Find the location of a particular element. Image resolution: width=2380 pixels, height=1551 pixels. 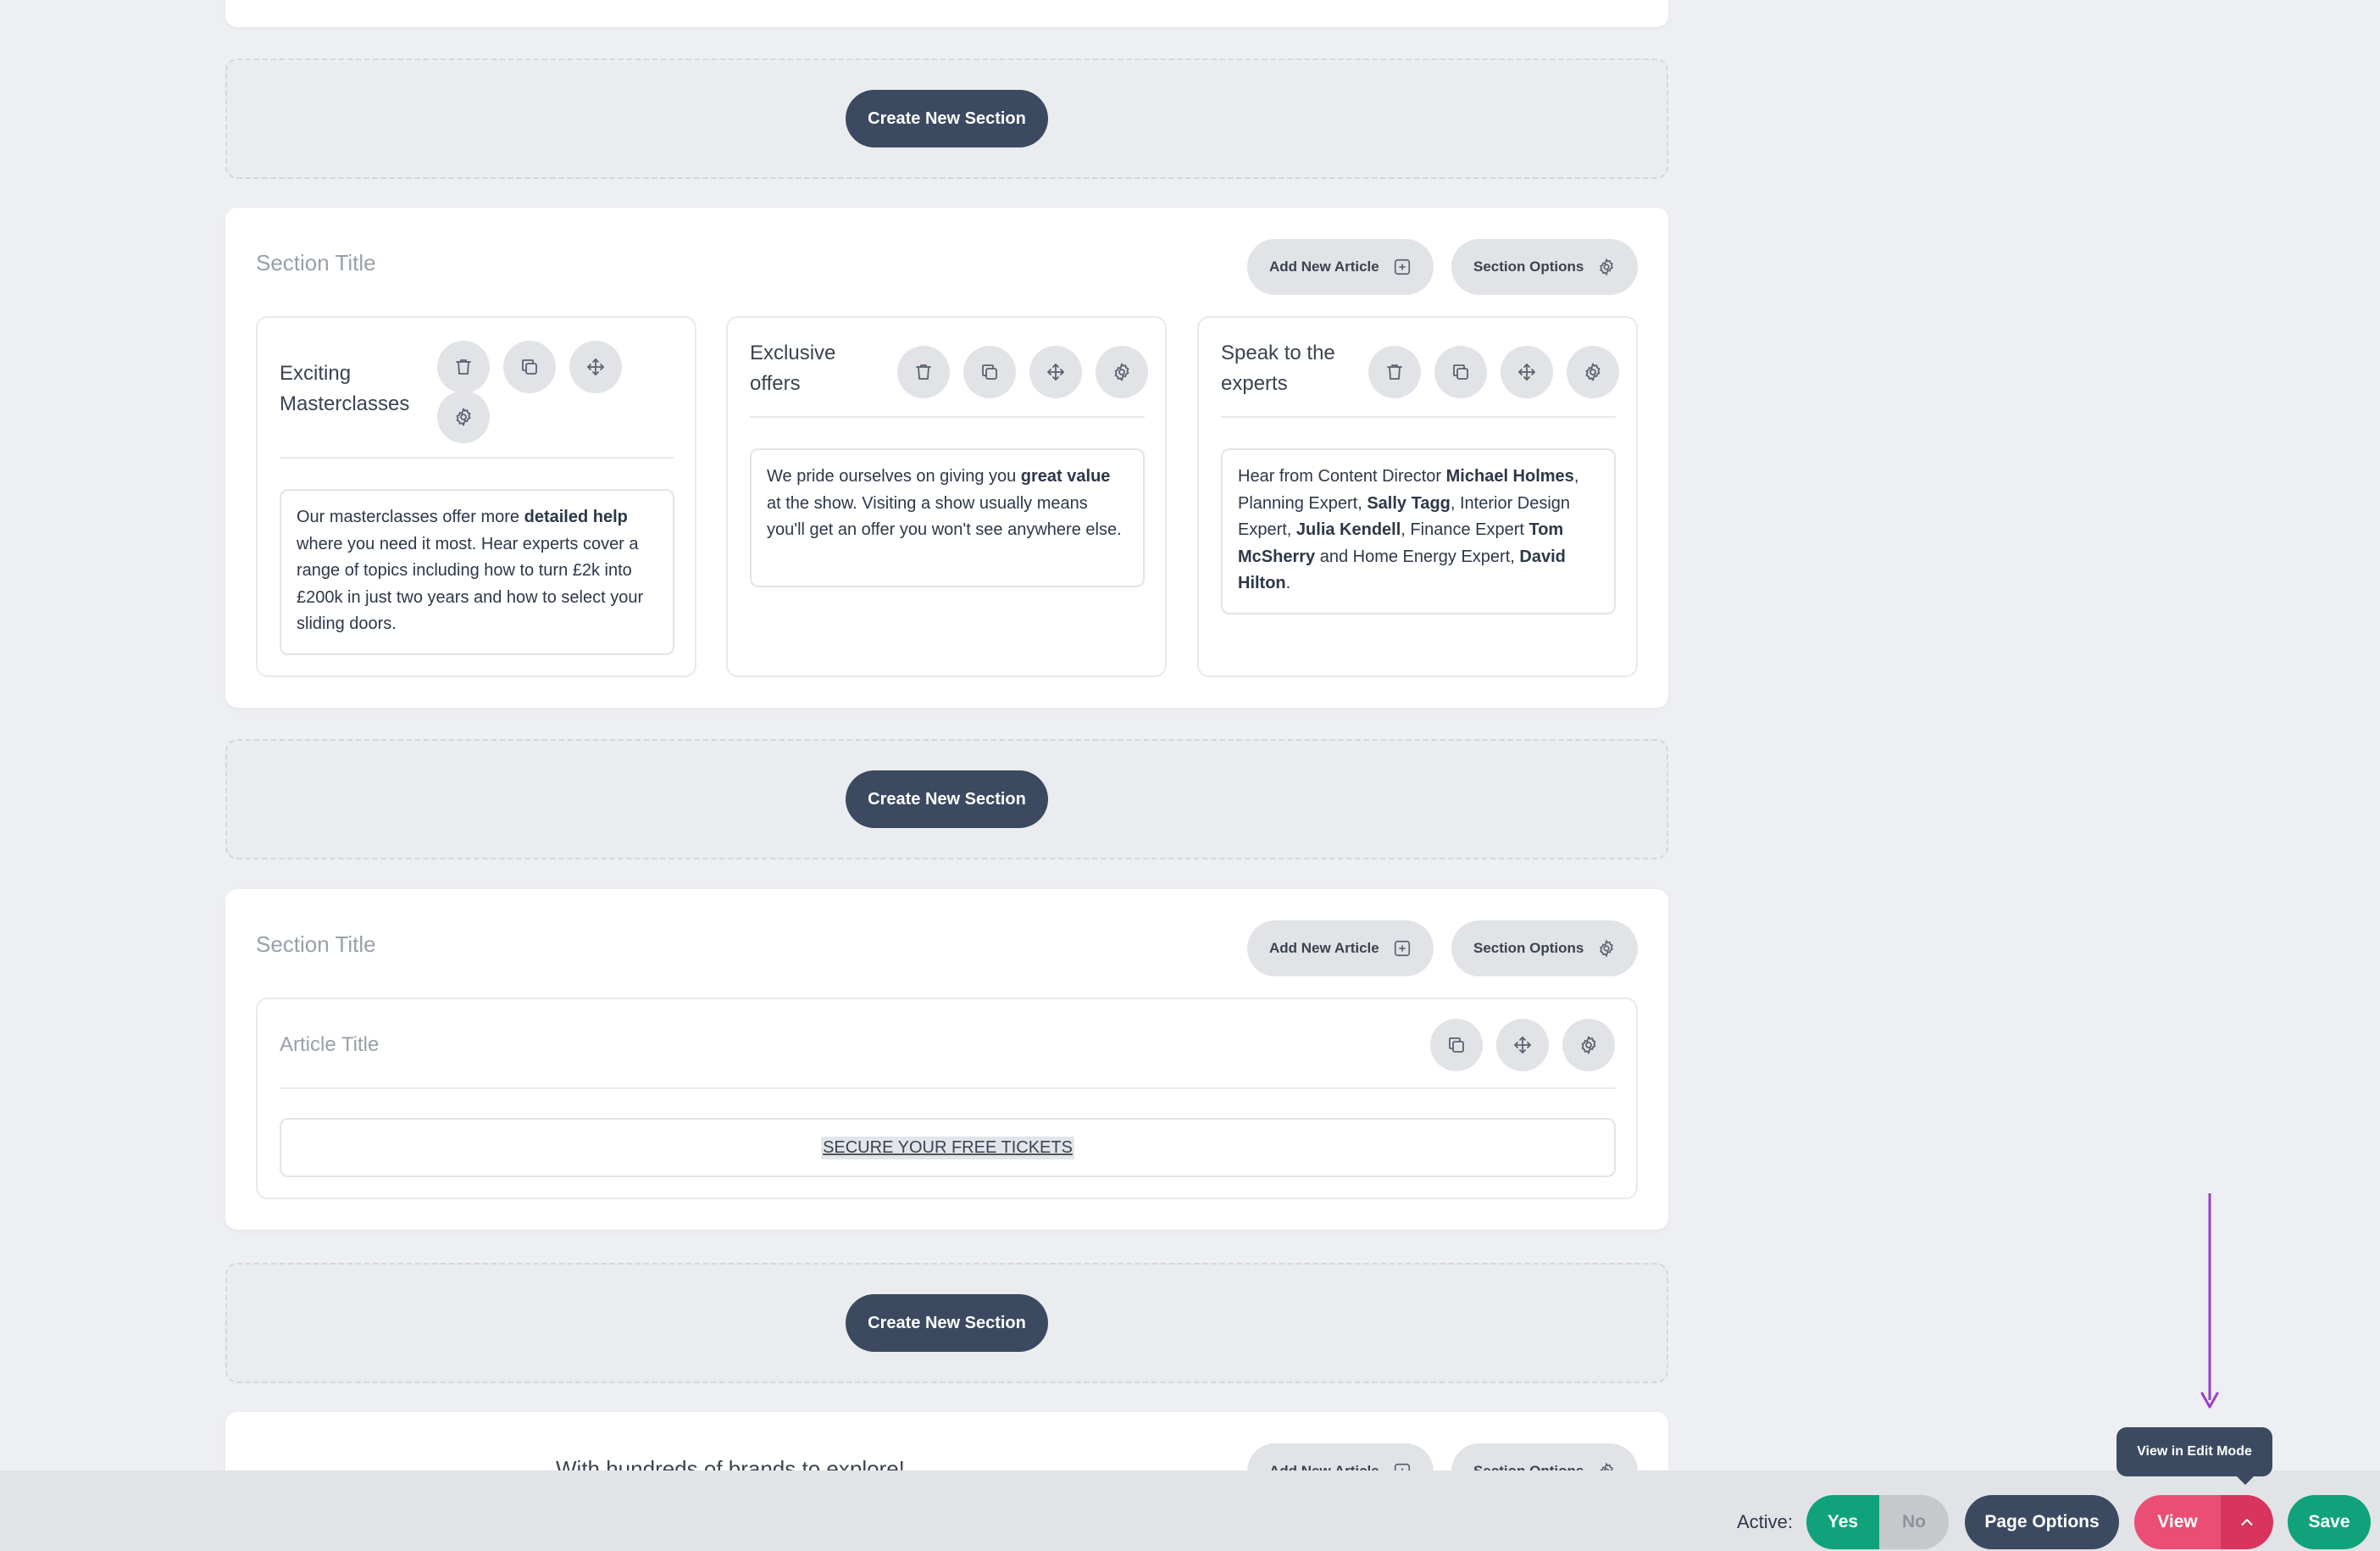

article-title: Article Title is located at coordinates (329, 1045).